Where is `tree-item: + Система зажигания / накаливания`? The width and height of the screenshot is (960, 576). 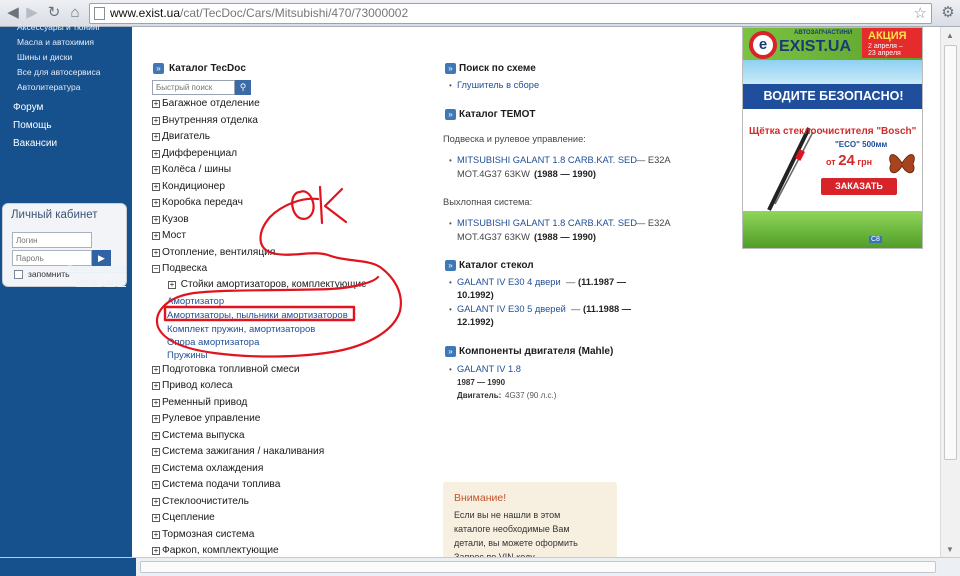
tree-item: + Система зажигания / накаливания is located at coordinates (238, 454).